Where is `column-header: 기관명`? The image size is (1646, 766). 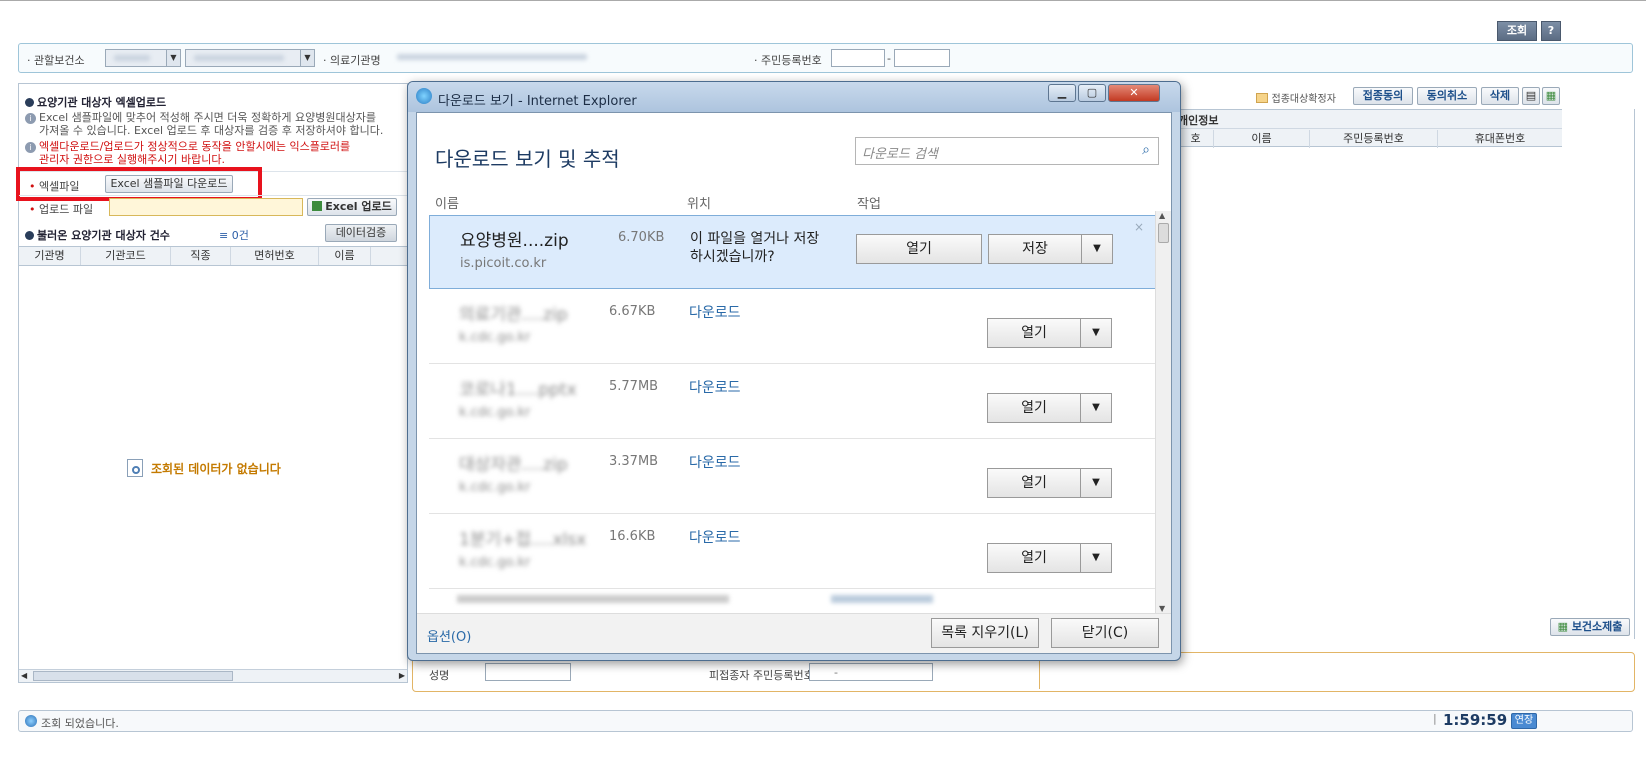 column-header: 기관명 is located at coordinates (50, 256).